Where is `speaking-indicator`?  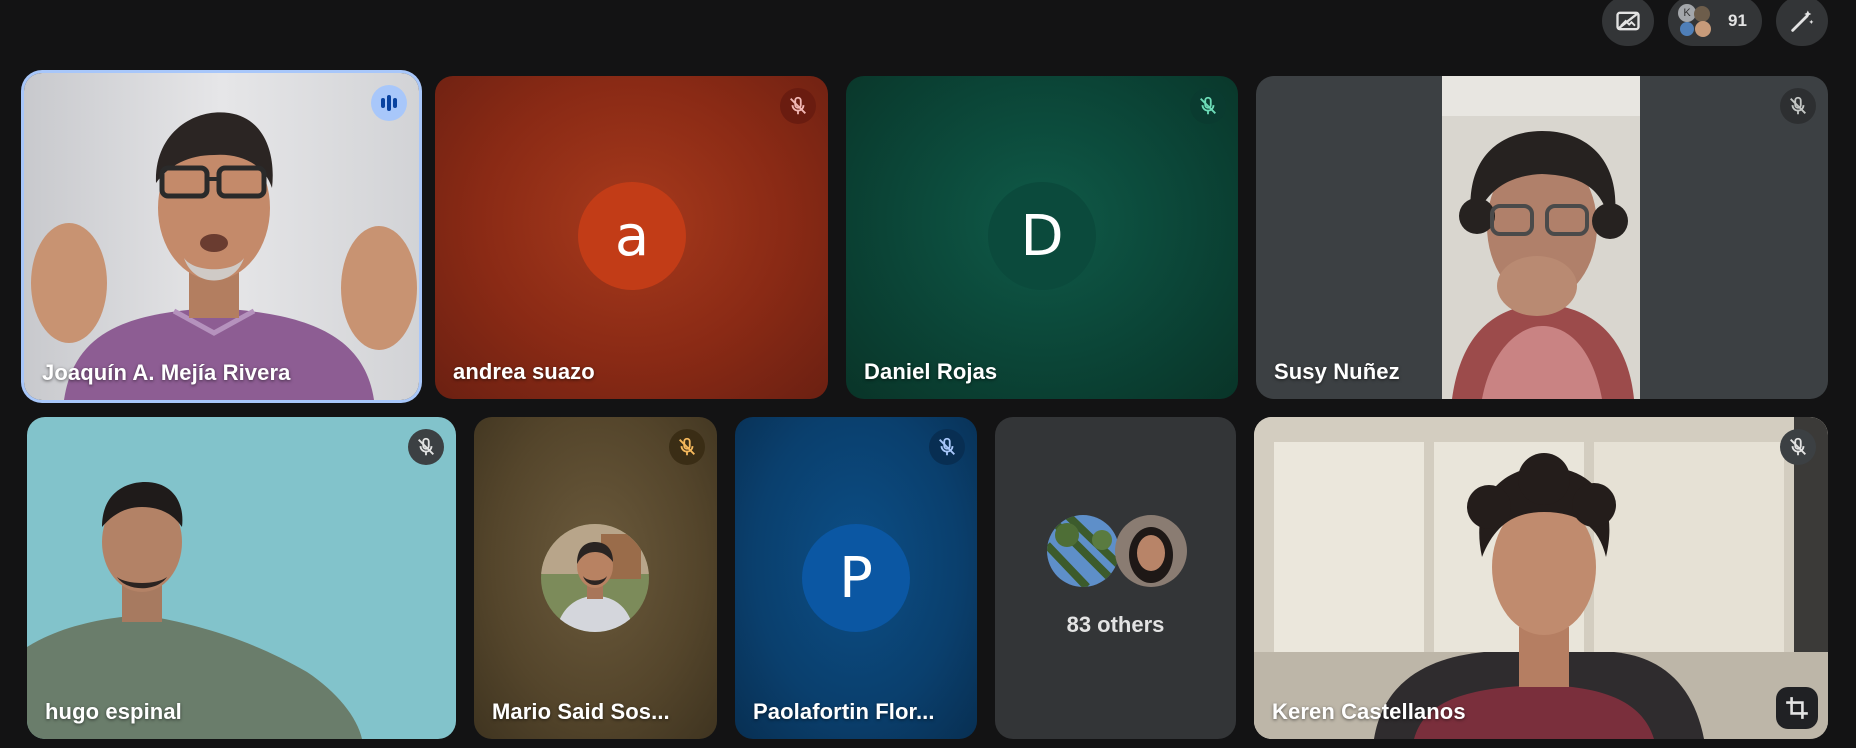
speaking-indicator is located at coordinates (389, 103).